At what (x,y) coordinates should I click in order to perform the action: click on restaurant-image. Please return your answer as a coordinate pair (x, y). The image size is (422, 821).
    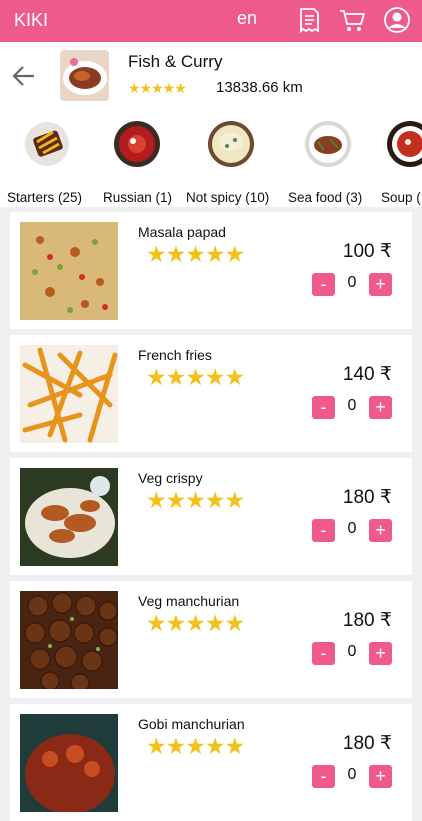
    Looking at the image, I should click on (84, 75).